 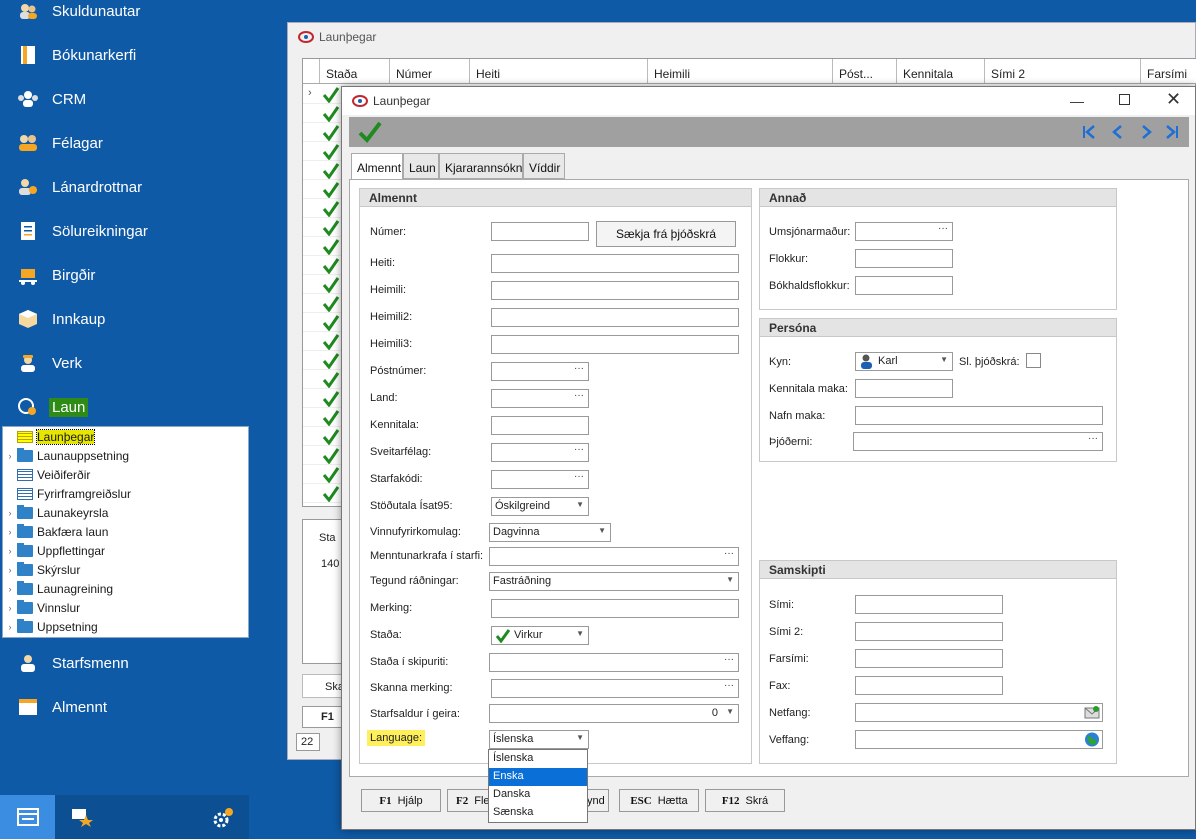 What do you see at coordinates (124, 187) in the screenshot?
I see `nav-lanardrottnar: Lánardrottnar` at bounding box center [124, 187].